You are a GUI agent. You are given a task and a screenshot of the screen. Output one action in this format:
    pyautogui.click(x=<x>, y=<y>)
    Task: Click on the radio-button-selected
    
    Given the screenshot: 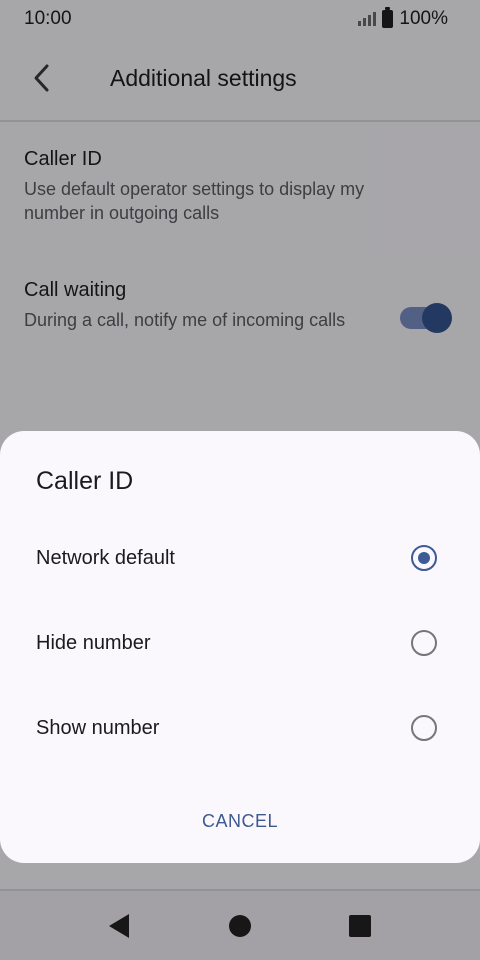 What is the action you would take?
    pyautogui.click(x=424, y=558)
    